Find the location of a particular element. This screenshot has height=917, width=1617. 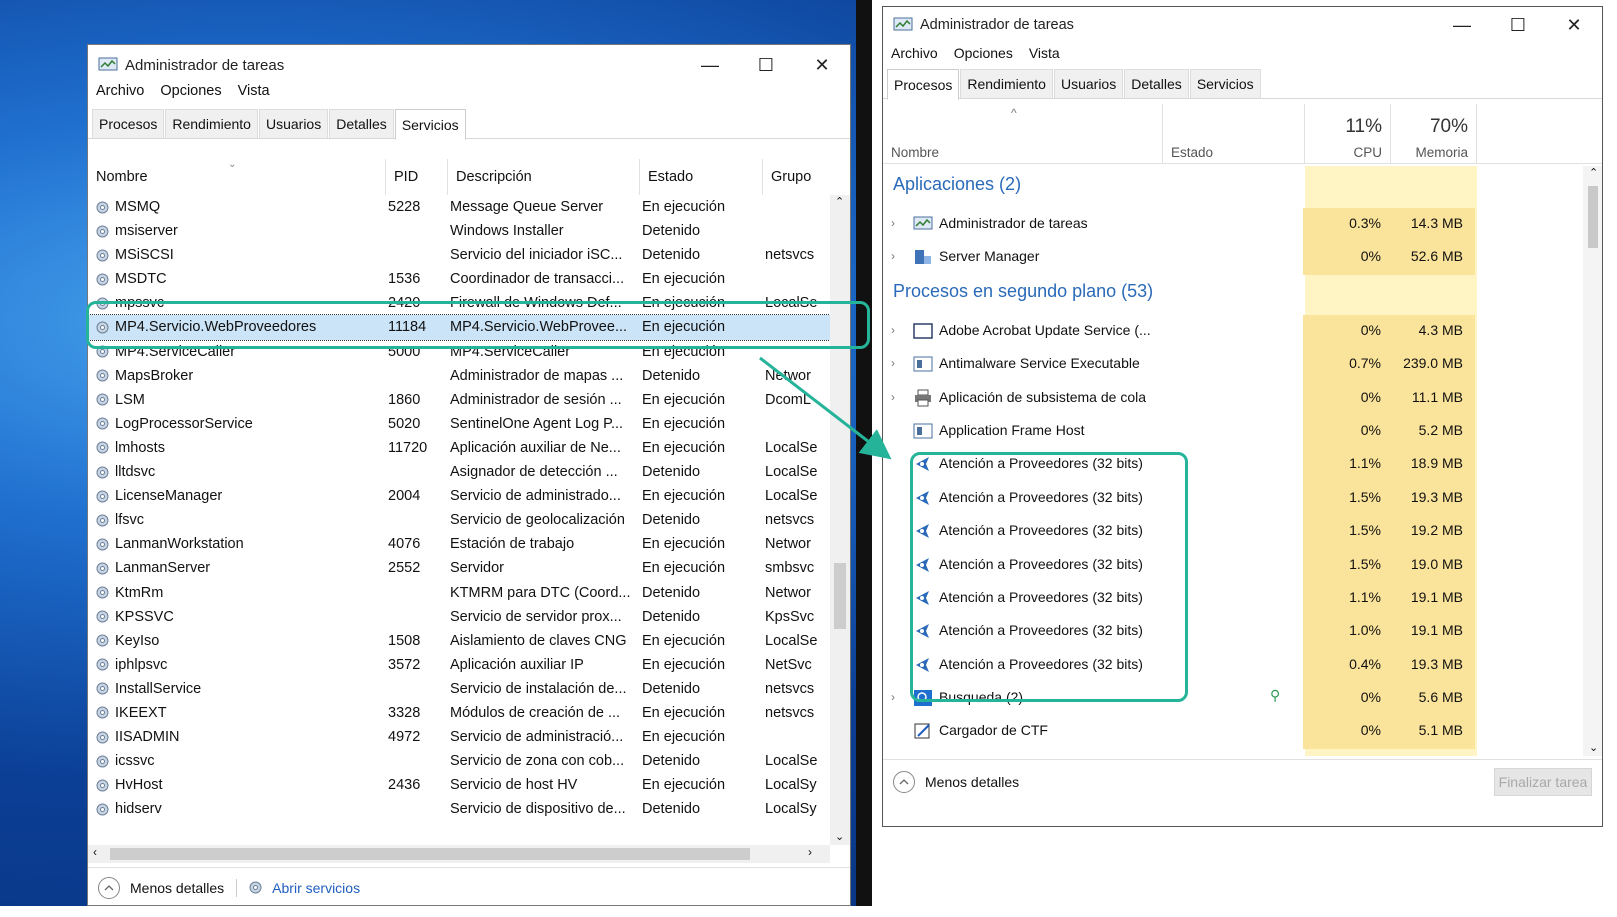

column-nombre: ^ Nombre is located at coordinates (1023, 134).